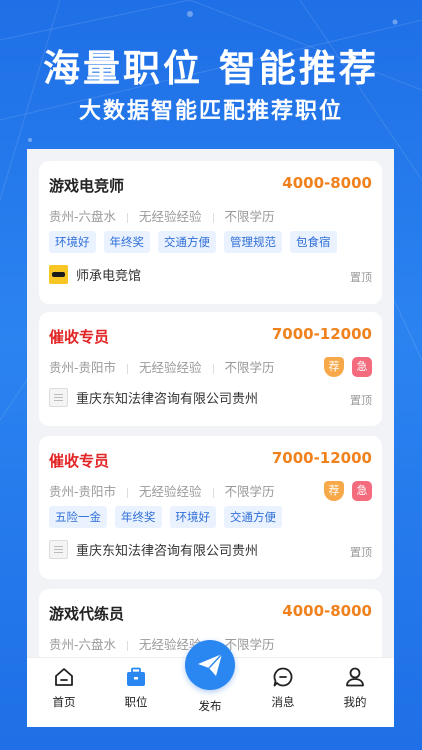 Image resolution: width=422 pixels, height=750 pixels. Describe the element at coordinates (87, 614) in the screenshot. I see `job-title: 游戏代练员` at that location.